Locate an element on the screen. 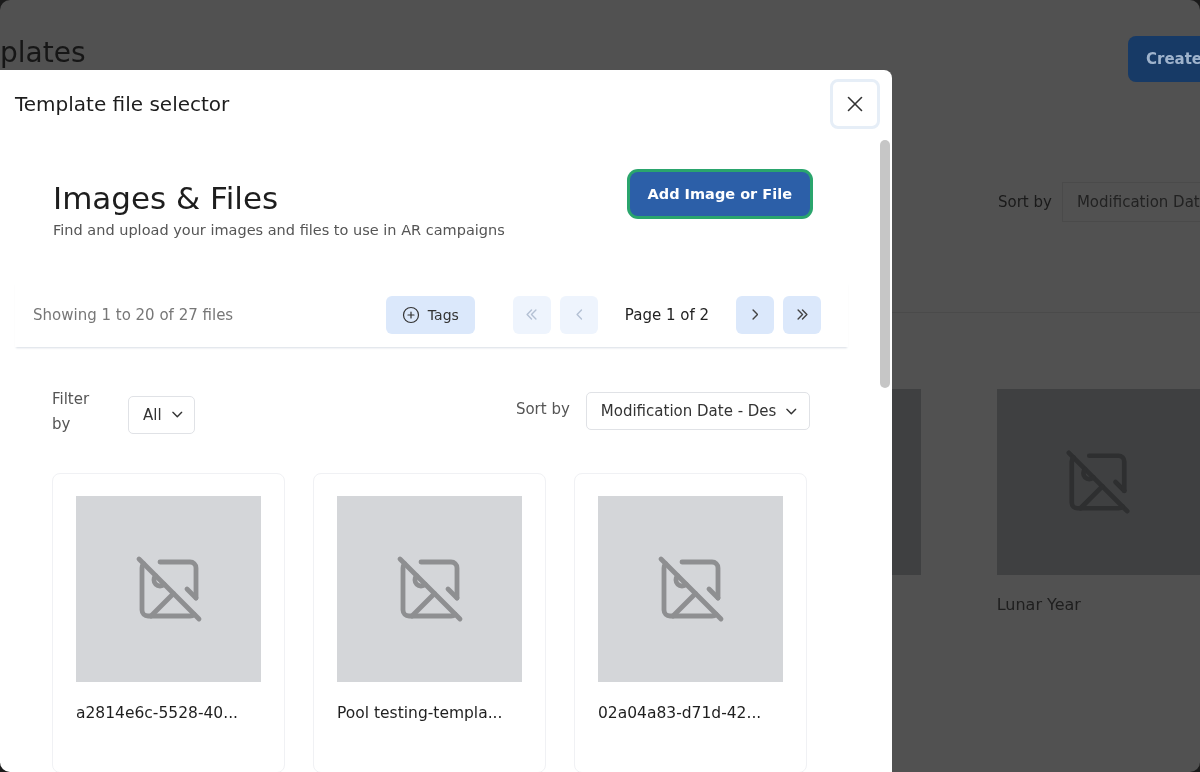 This screenshot has width=1200, height=772. double-chevron-right-icon is located at coordinates (802, 314).